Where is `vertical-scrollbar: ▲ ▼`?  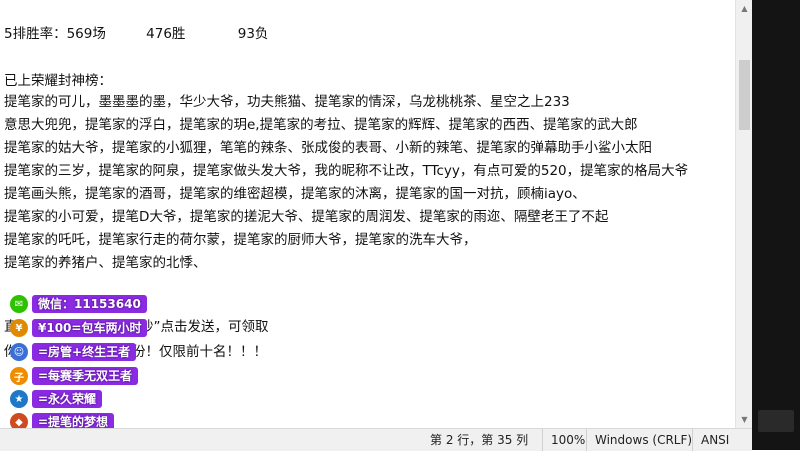
vertical-scrollbar: ▲ ▼ is located at coordinates (744, 214).